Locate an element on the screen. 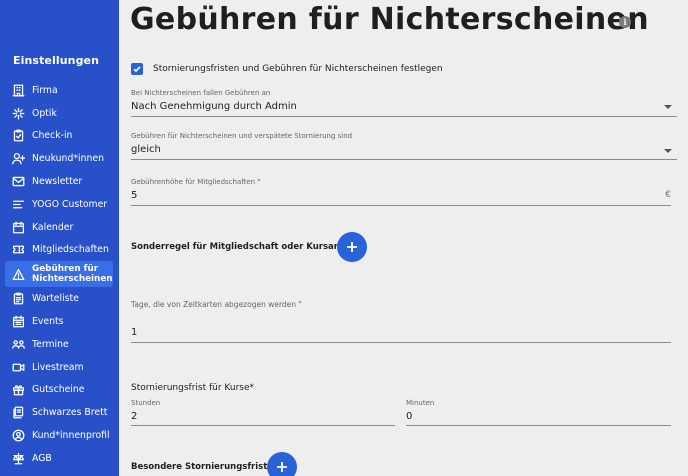  sidebar-item-newsletter: Newsletter is located at coordinates (59, 181).